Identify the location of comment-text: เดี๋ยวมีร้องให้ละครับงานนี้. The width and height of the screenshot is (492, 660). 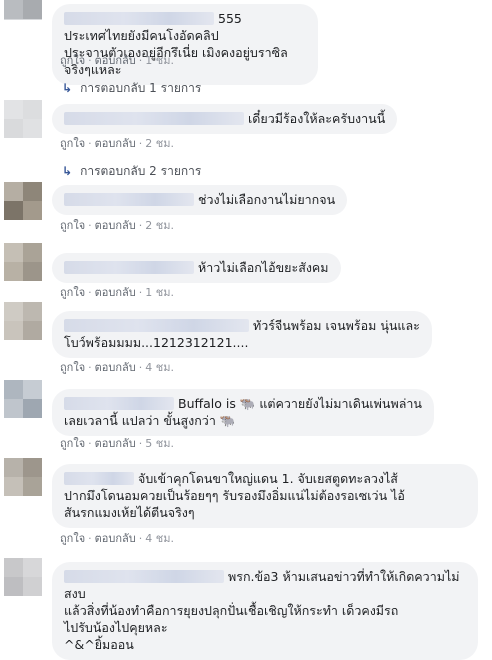
(317, 118).